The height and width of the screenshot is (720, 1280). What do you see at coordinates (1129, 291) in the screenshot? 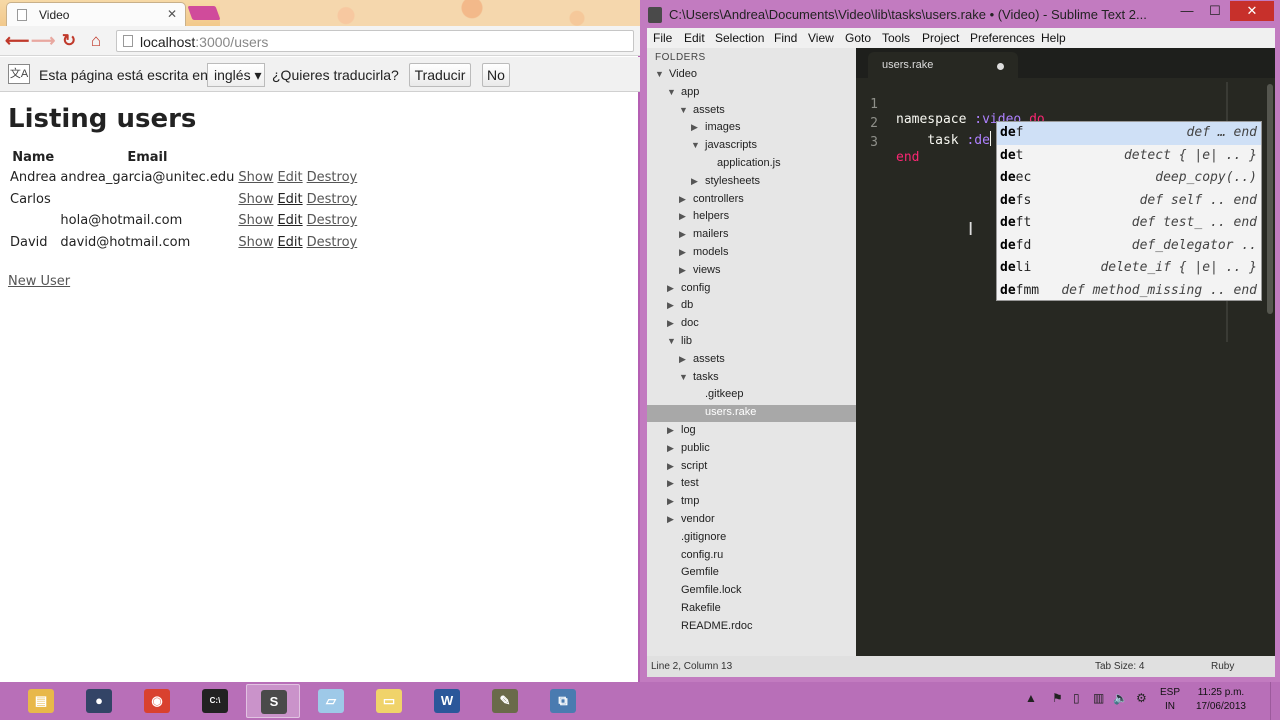
I see `autocomplete-item: defmm def method_missing .. end` at bounding box center [1129, 291].